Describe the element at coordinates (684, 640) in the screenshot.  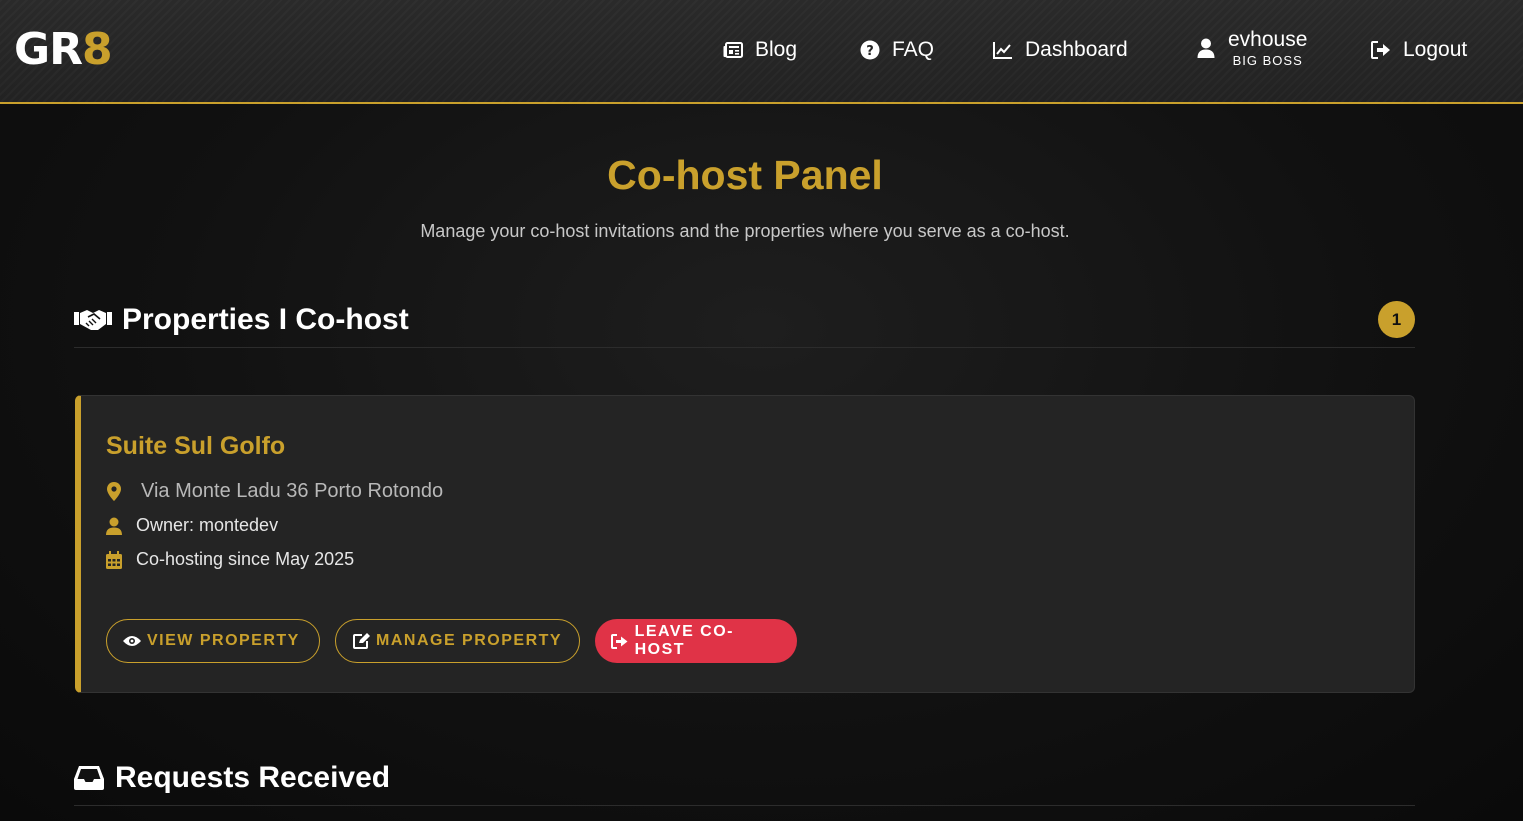
I see `leave-cohost-label: LEAVE CO-HOST` at that location.